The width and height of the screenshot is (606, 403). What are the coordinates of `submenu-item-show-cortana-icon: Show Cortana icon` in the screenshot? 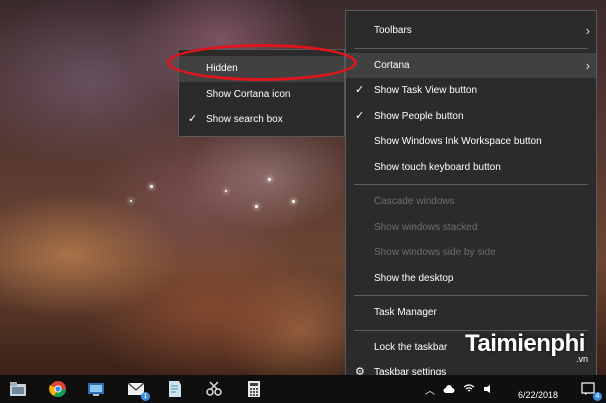 It's located at (261, 95).